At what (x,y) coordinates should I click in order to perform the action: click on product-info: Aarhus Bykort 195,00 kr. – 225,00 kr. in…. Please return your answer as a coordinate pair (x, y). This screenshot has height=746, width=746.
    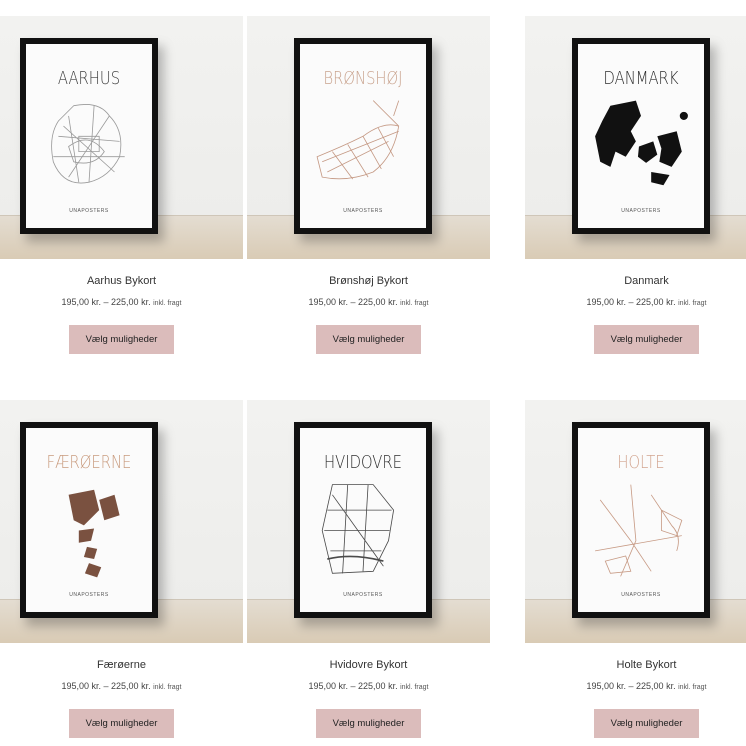
    Looking at the image, I should click on (121, 314).